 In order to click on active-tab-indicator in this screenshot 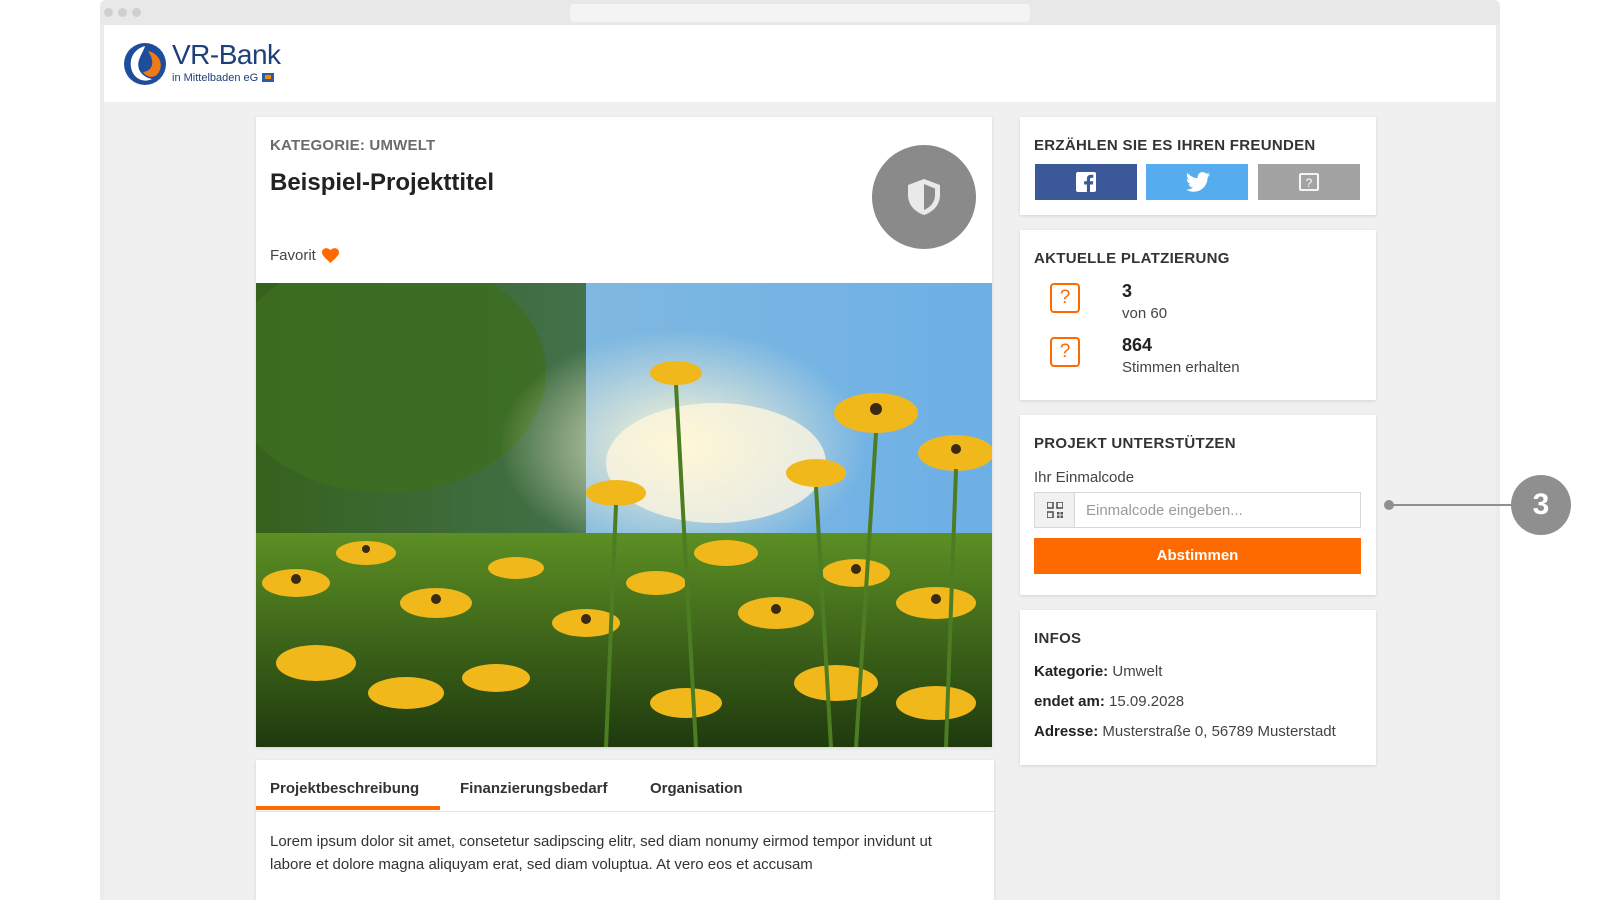, I will do `click(348, 808)`.